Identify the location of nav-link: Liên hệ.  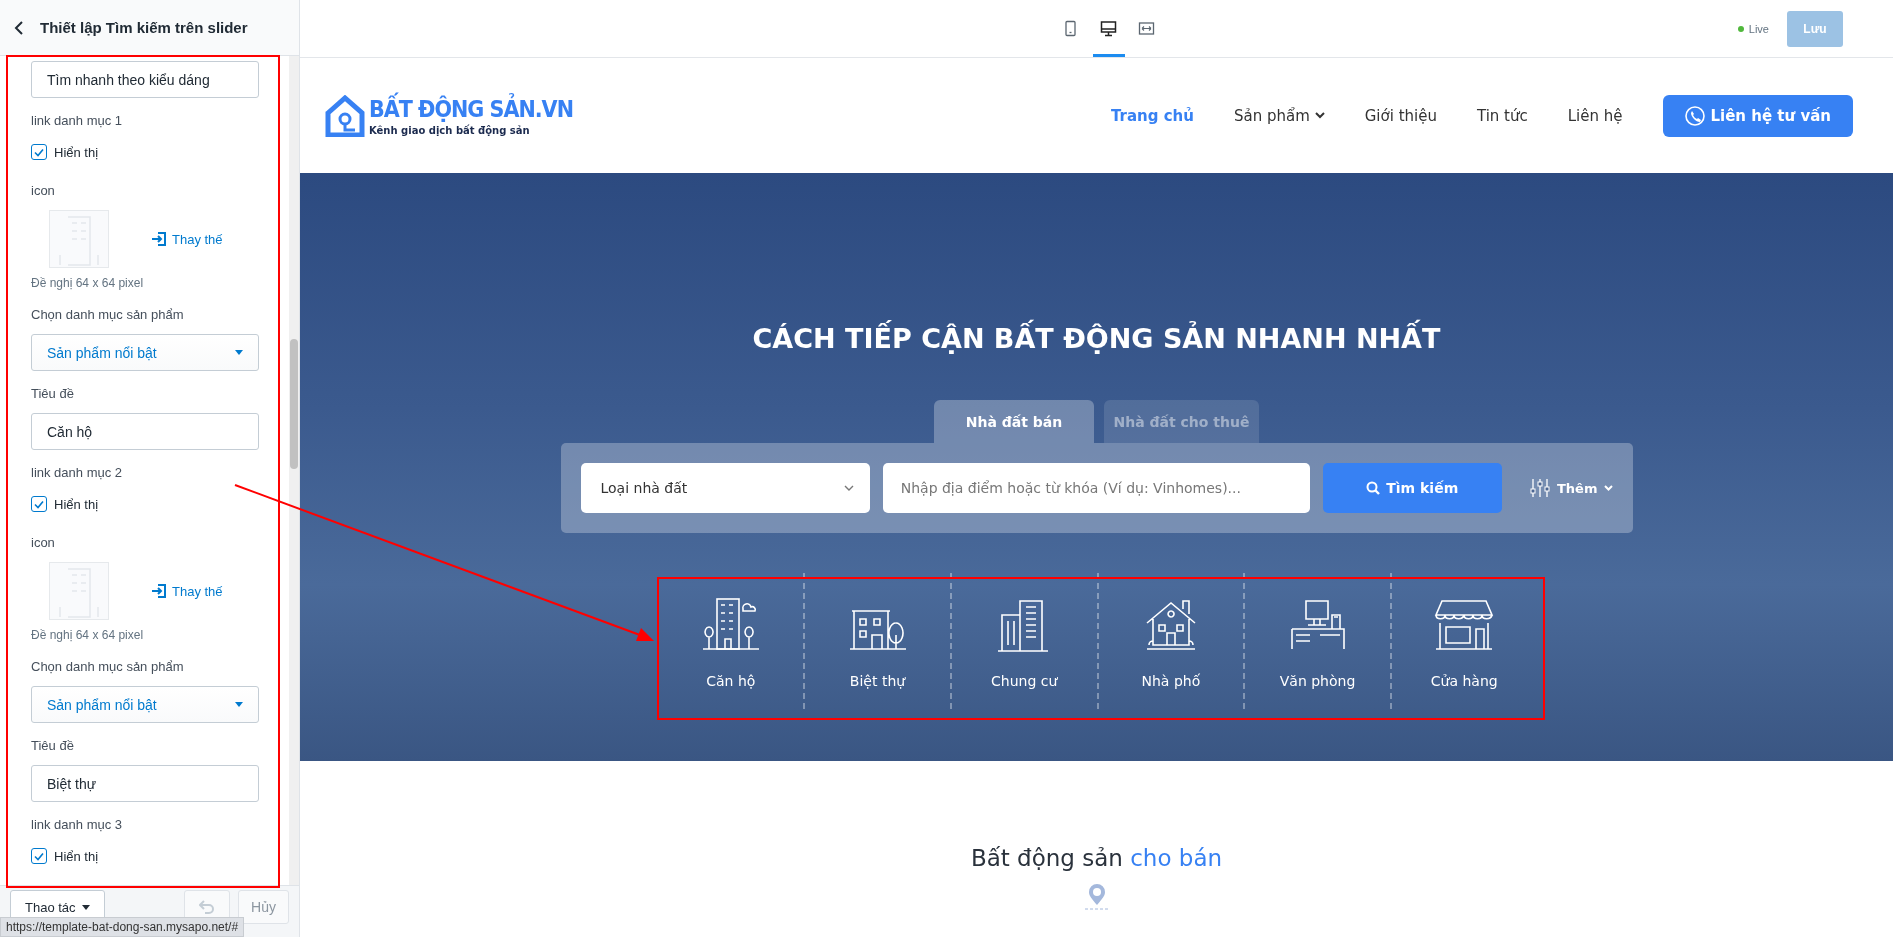
(1595, 115).